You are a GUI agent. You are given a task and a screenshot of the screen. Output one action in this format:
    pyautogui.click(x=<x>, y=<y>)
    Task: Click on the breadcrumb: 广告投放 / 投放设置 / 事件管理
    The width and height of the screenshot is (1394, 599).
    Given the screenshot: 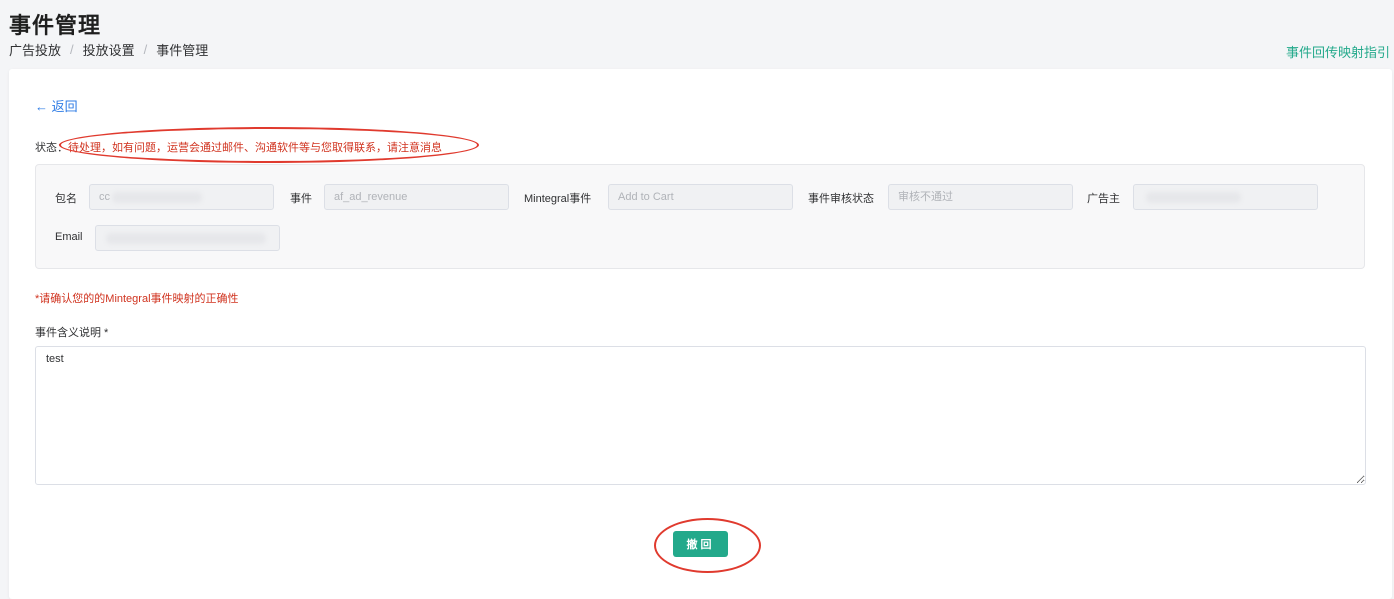 What is the action you would take?
    pyautogui.click(x=108, y=49)
    